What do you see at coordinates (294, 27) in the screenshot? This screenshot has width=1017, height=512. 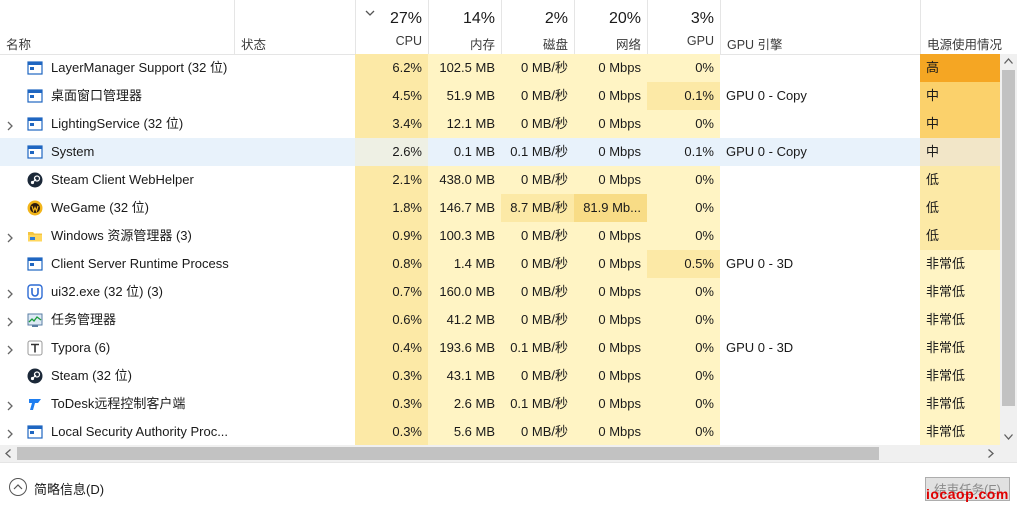 I see `column-status: 状态` at bounding box center [294, 27].